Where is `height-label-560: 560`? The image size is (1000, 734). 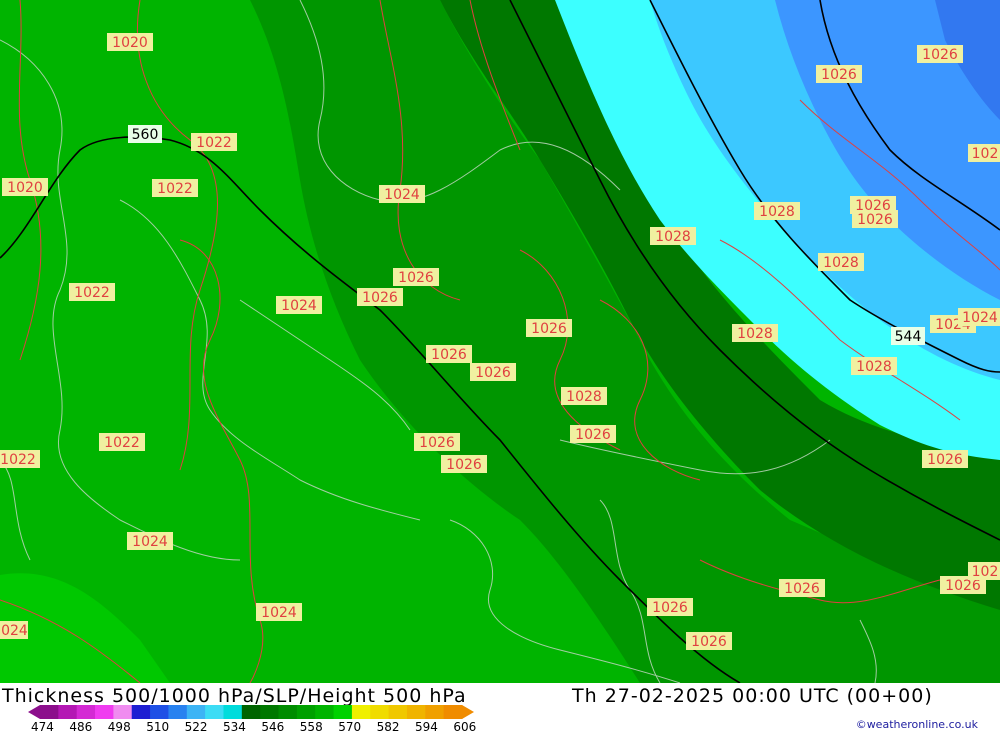
height-label-560: 560 is located at coordinates (145, 134).